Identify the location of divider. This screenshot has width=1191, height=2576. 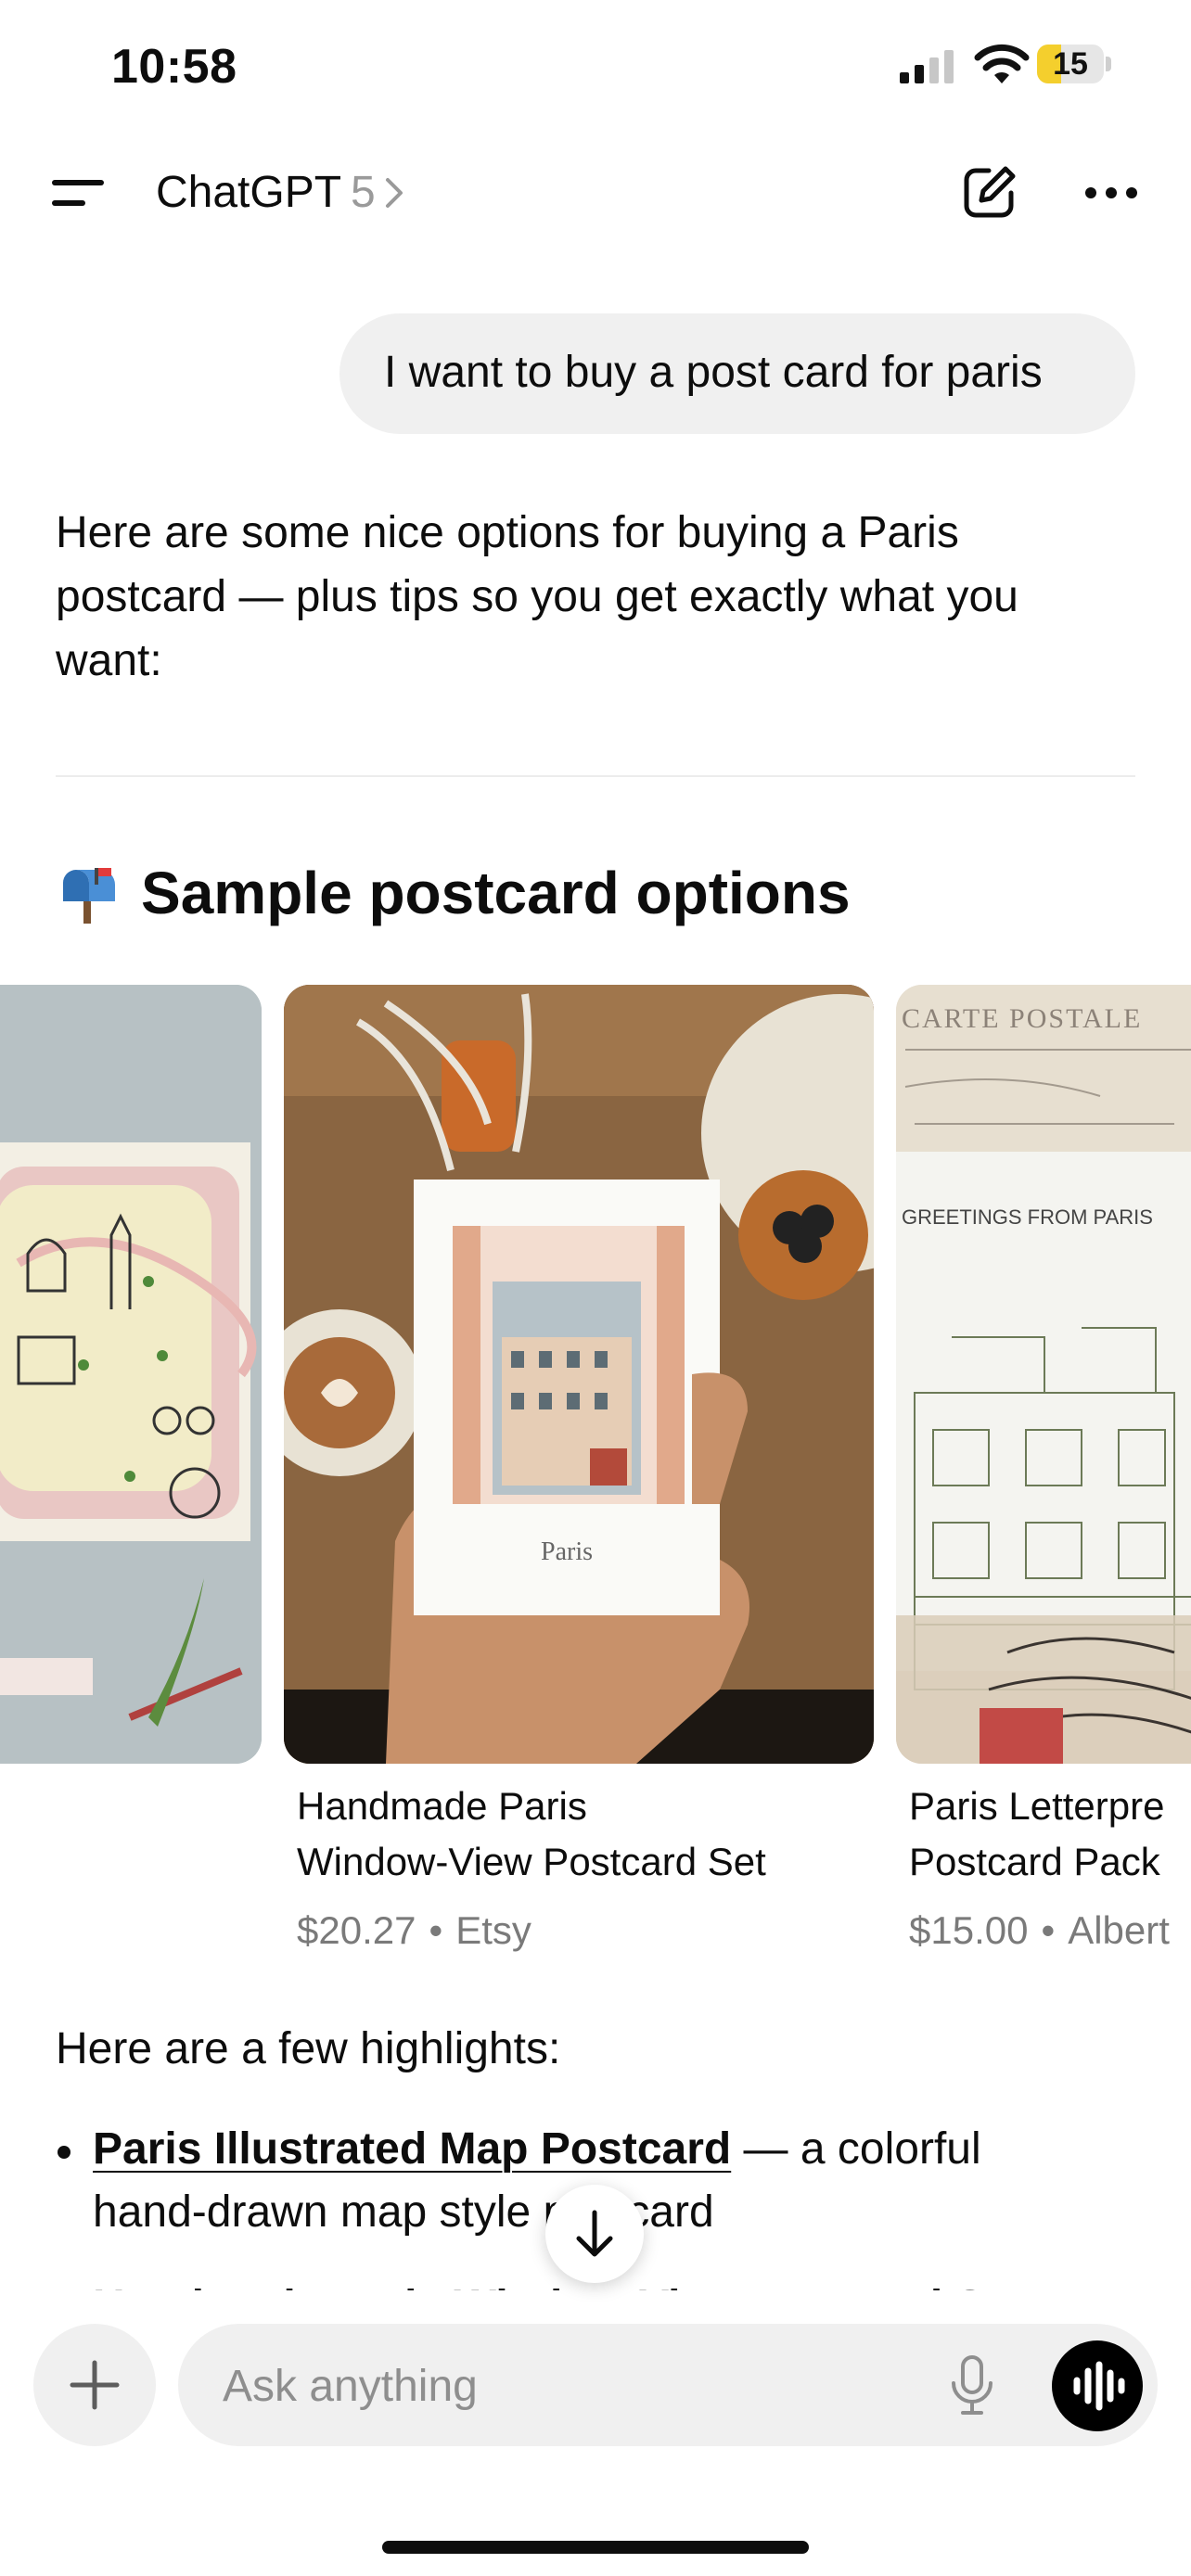
(595, 776).